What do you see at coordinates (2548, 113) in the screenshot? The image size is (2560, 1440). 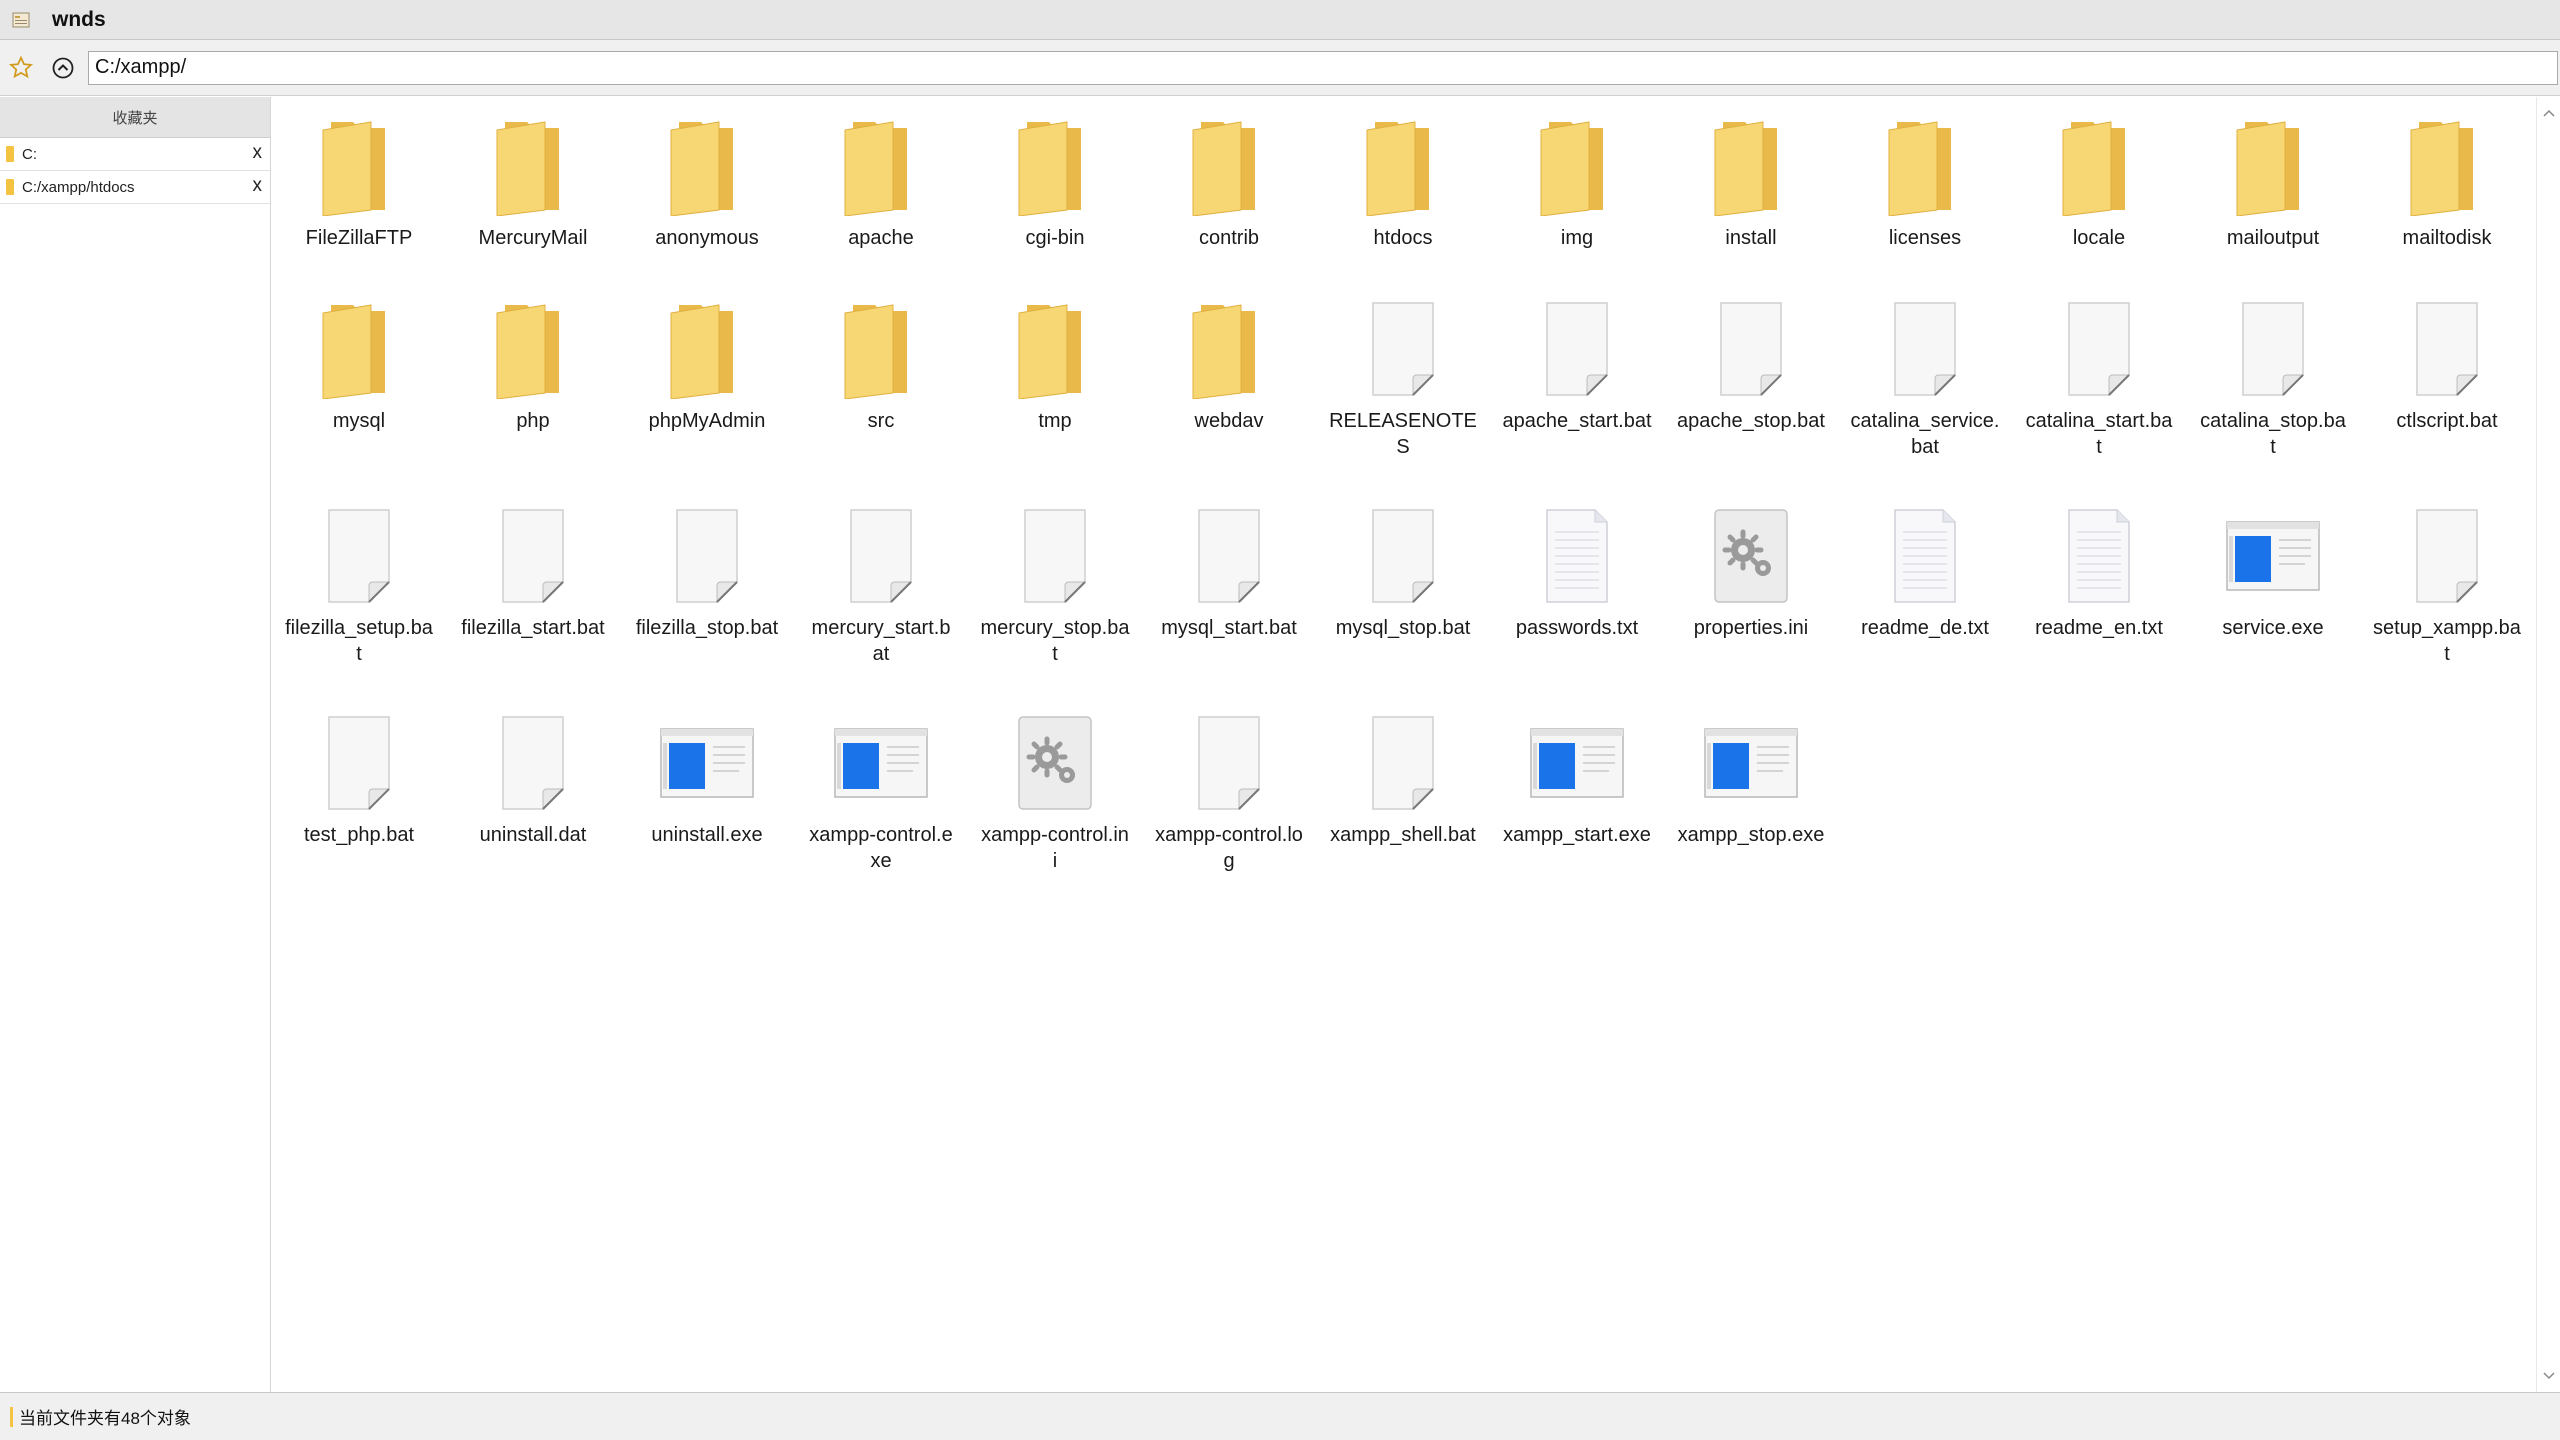 I see `scroll-up-arrow-icon` at bounding box center [2548, 113].